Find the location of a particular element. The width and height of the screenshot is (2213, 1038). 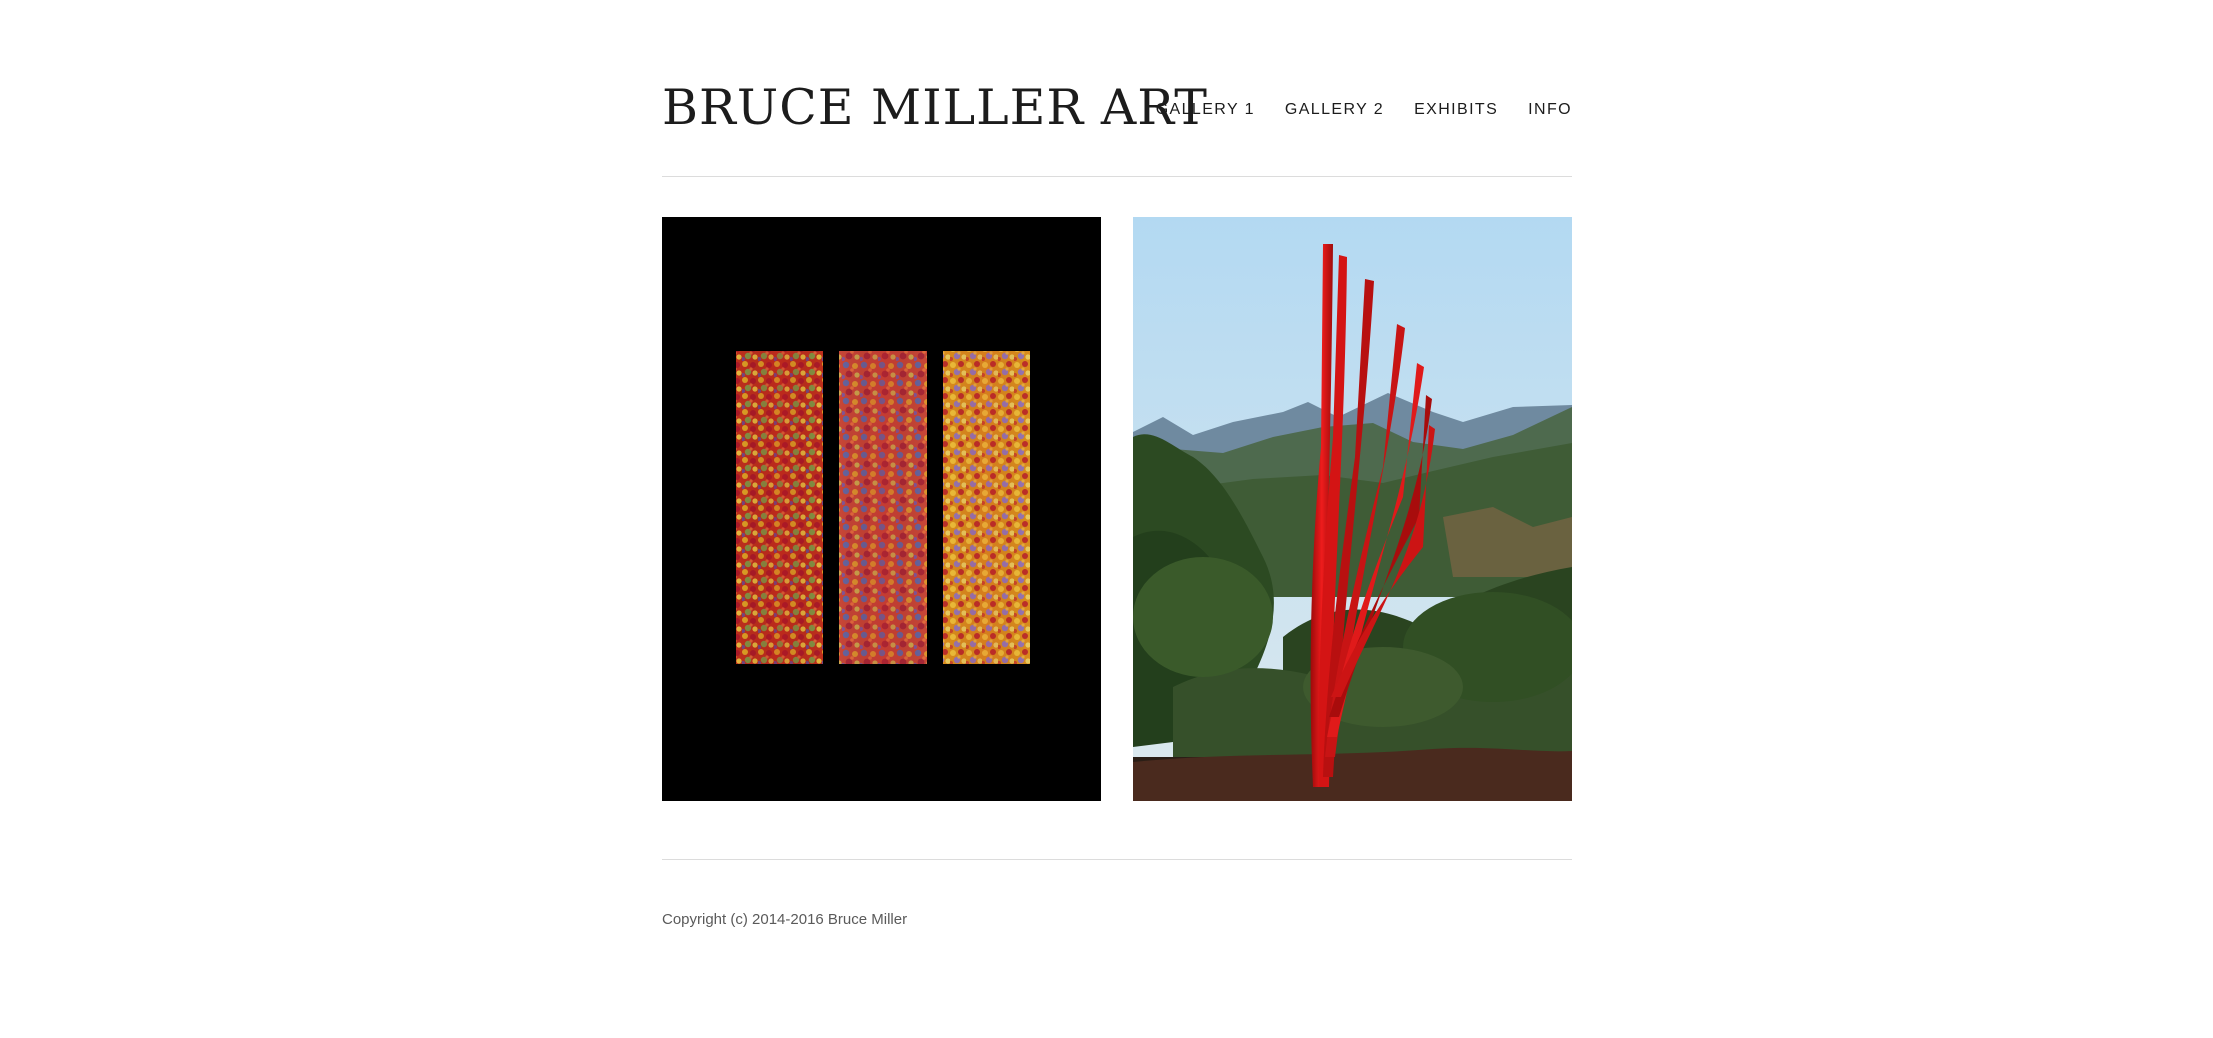

site-title-link: BRUCE MILLER ART is located at coordinates (935, 108).